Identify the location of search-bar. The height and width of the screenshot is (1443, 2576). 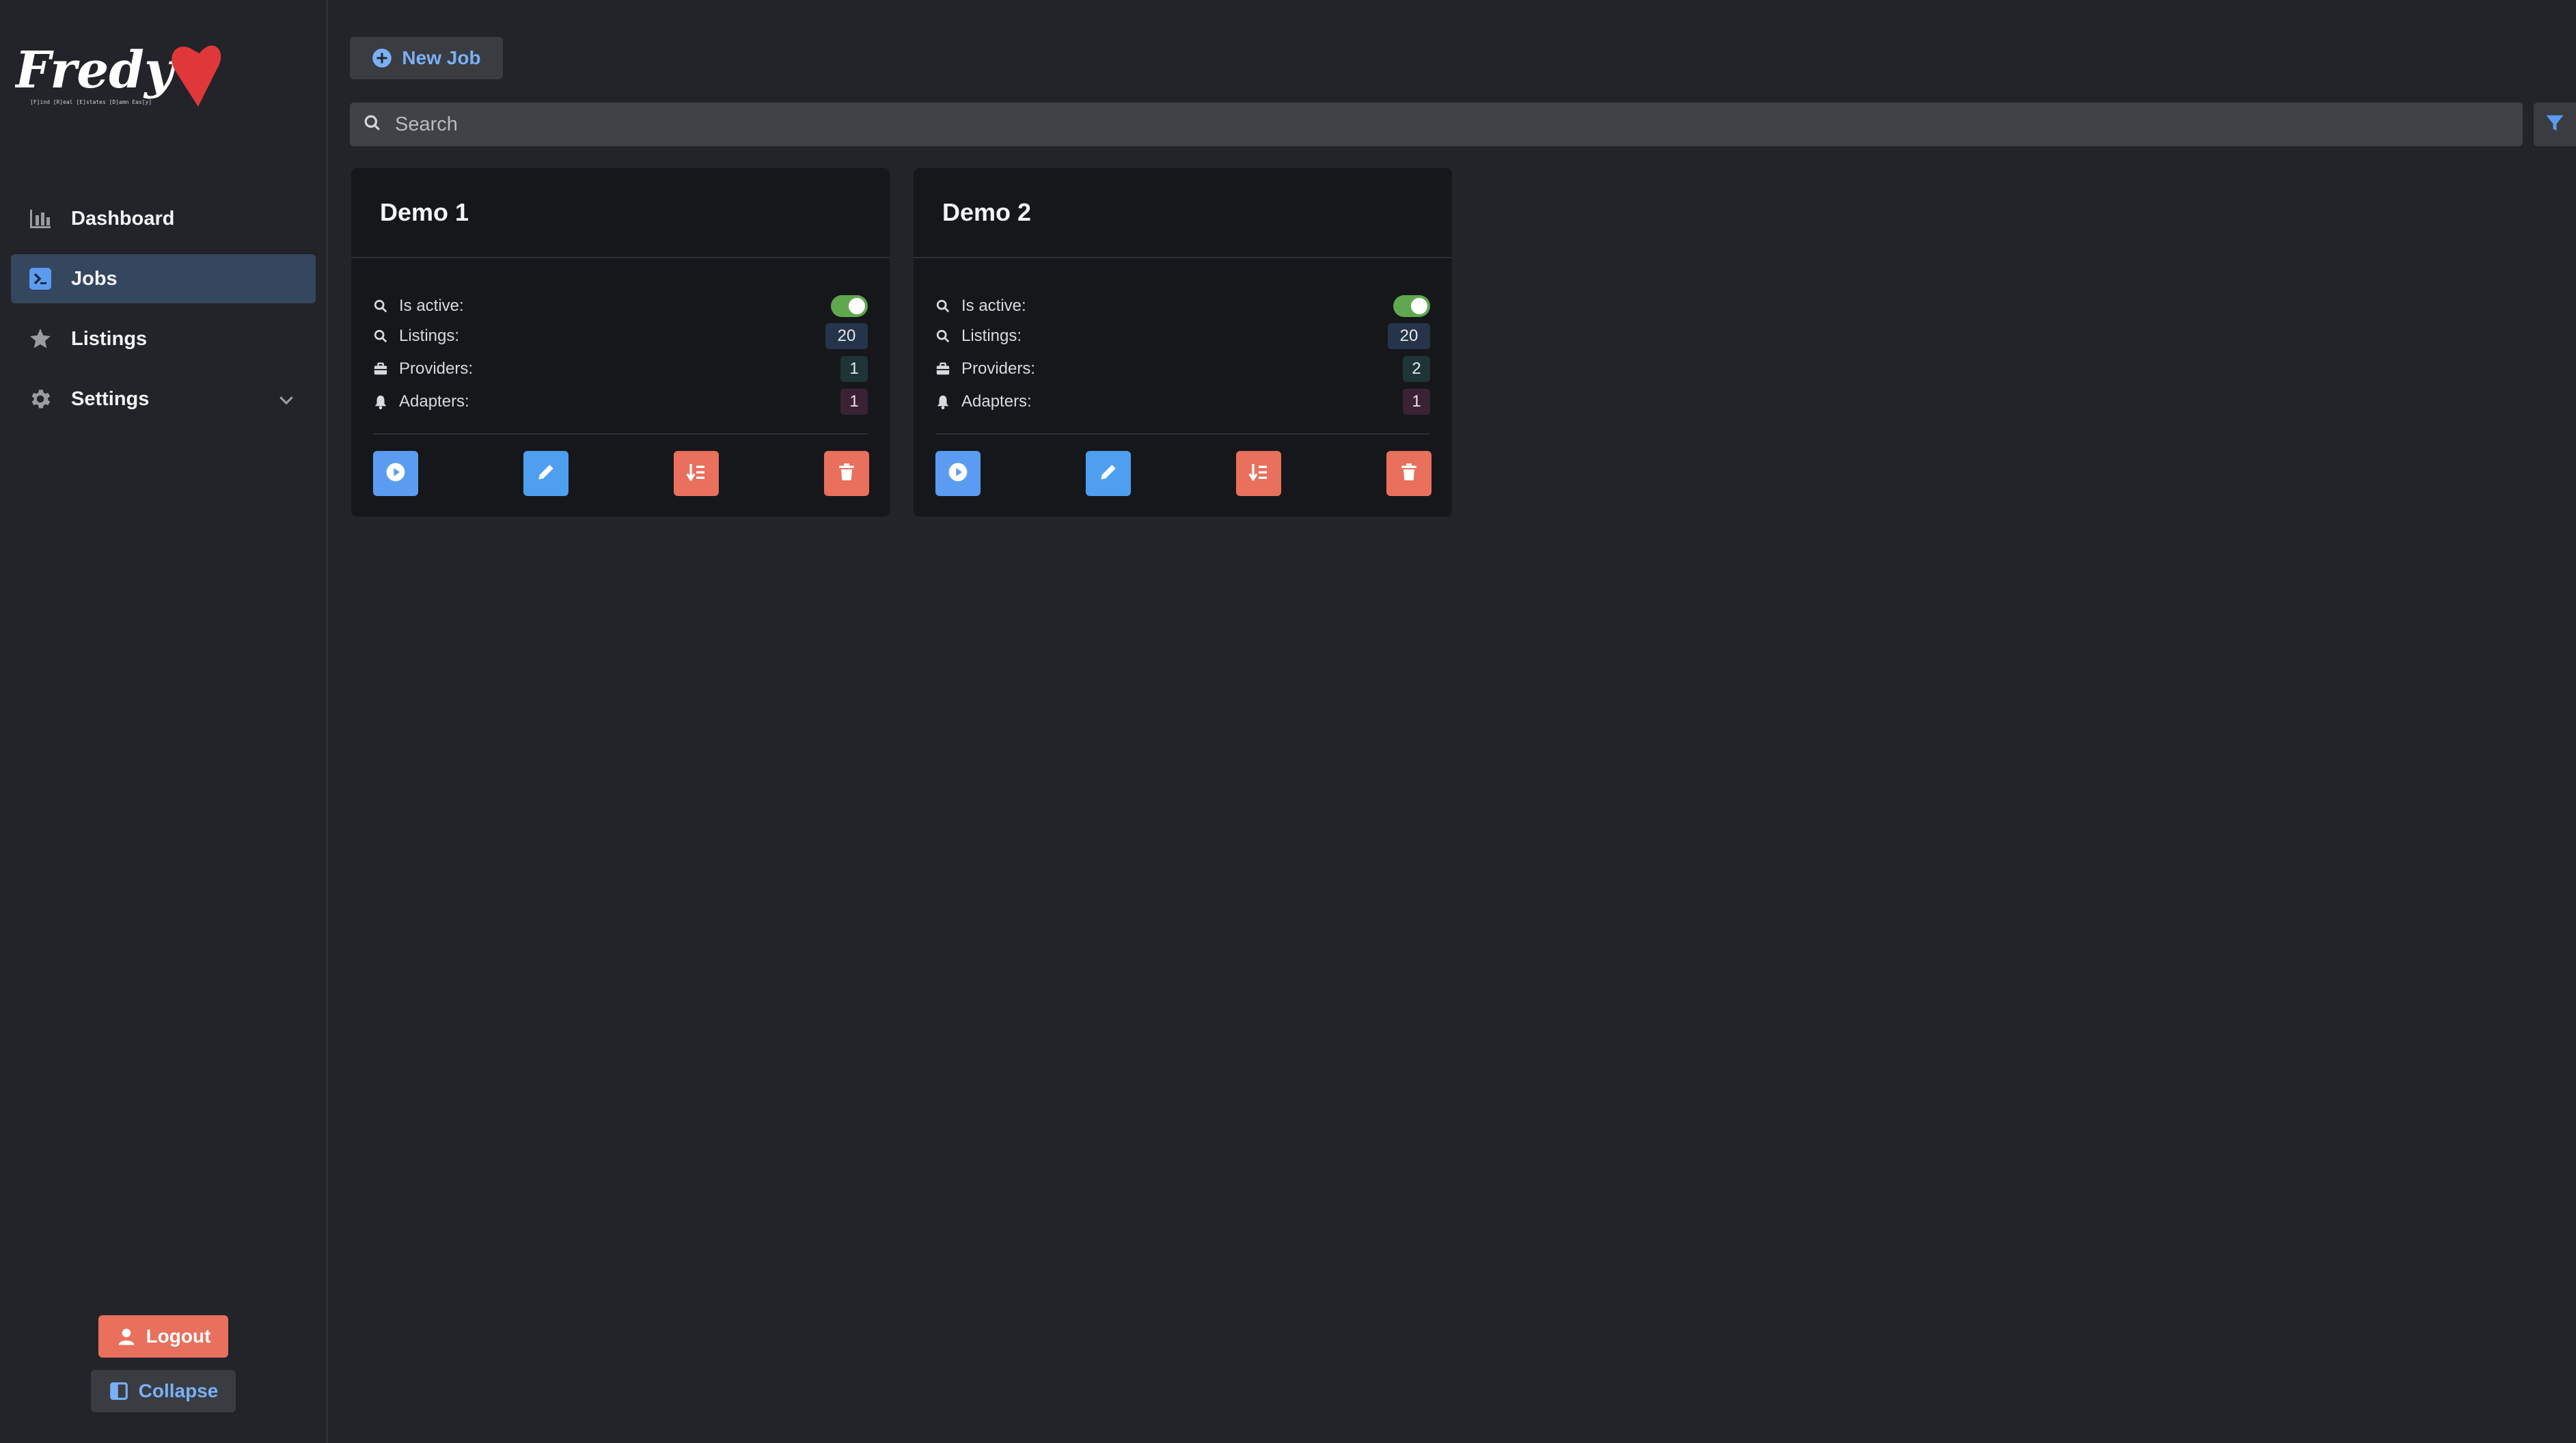
(1437, 124).